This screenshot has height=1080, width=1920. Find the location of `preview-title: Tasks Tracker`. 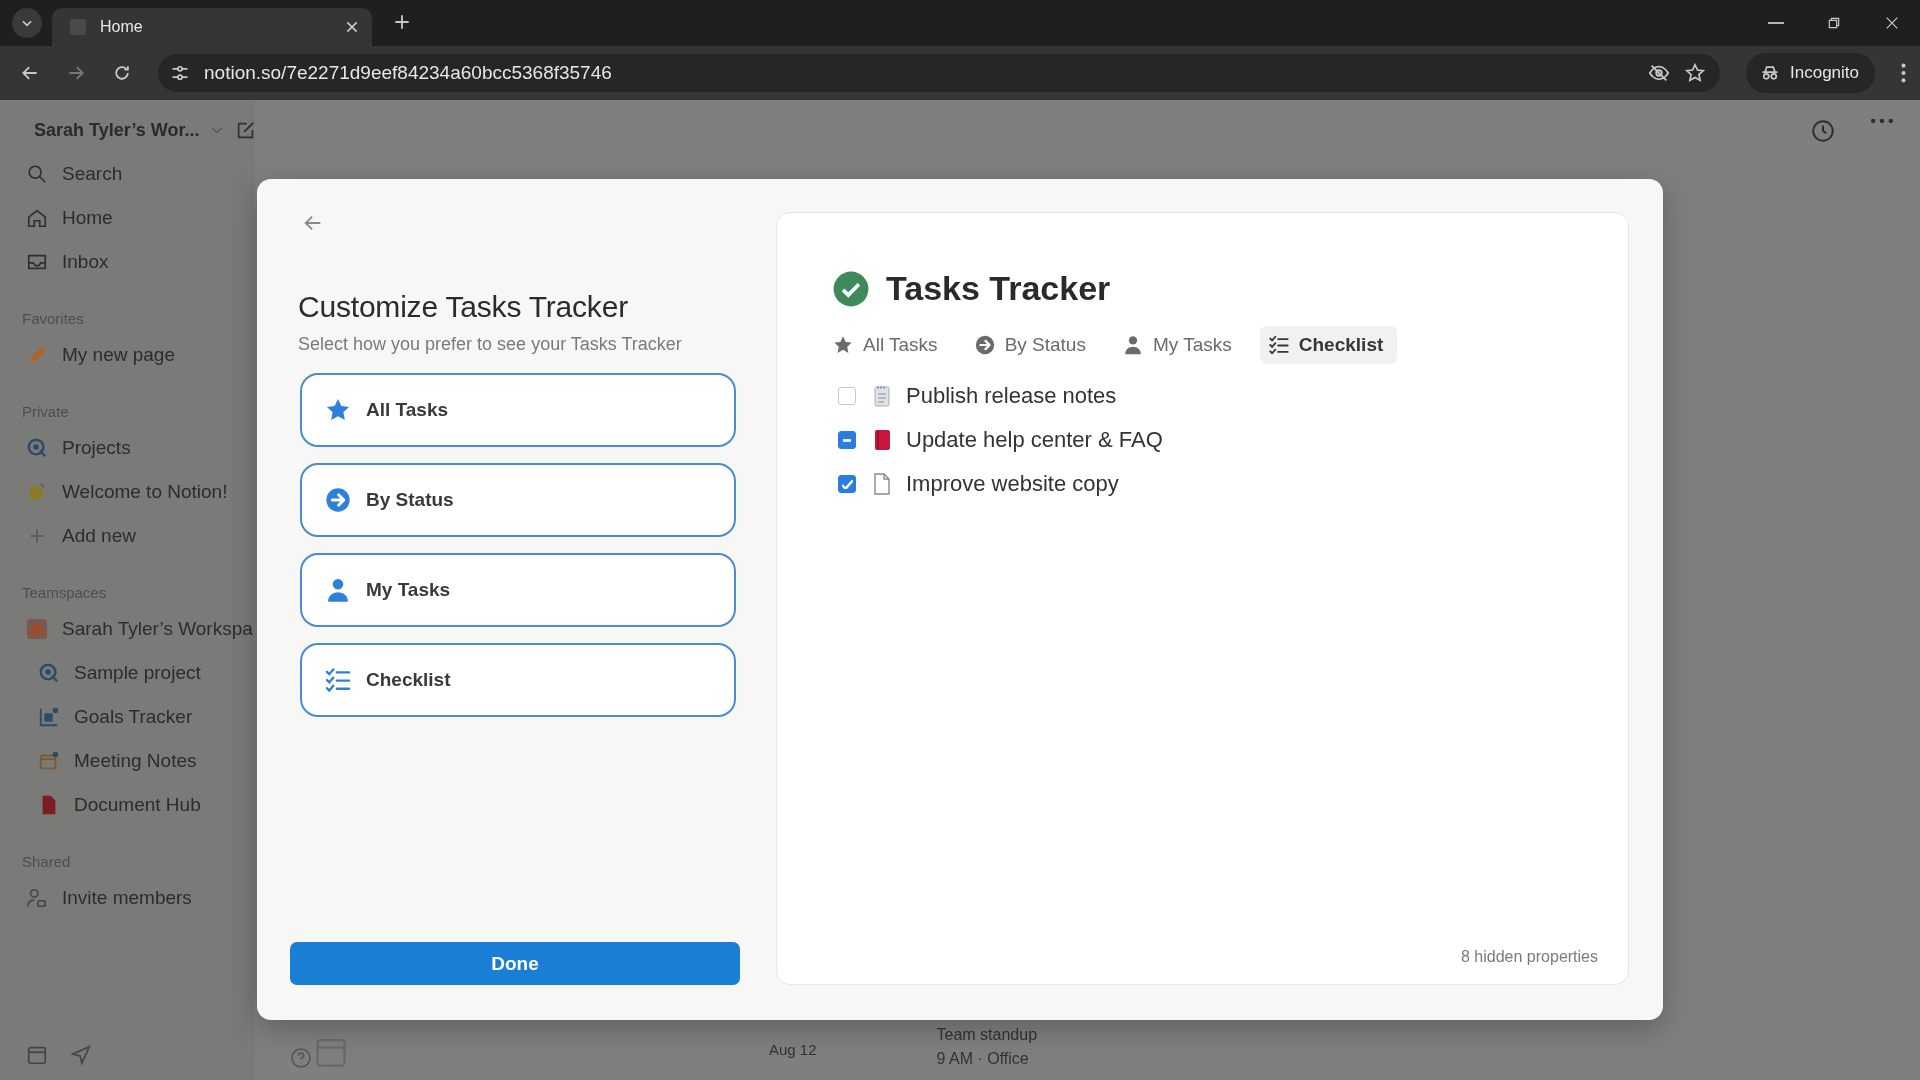

preview-title: Tasks Tracker is located at coordinates (998, 288).